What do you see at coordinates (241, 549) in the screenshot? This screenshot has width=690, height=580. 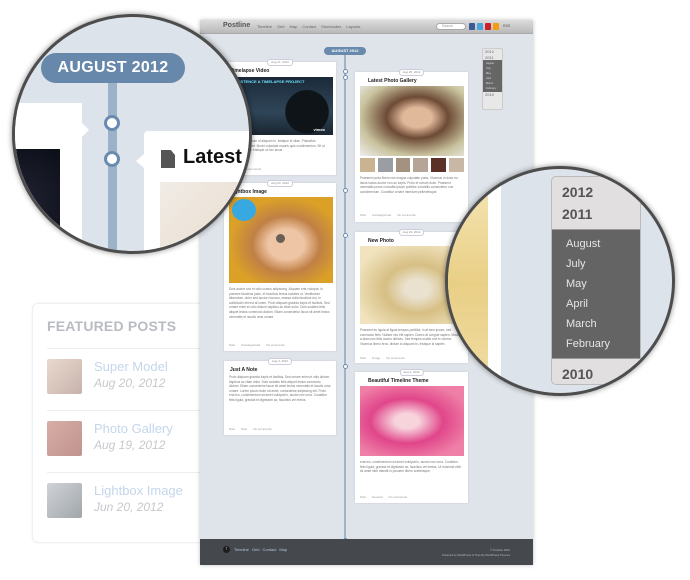 I see `footer-nav-timeline: Timeline` at bounding box center [241, 549].